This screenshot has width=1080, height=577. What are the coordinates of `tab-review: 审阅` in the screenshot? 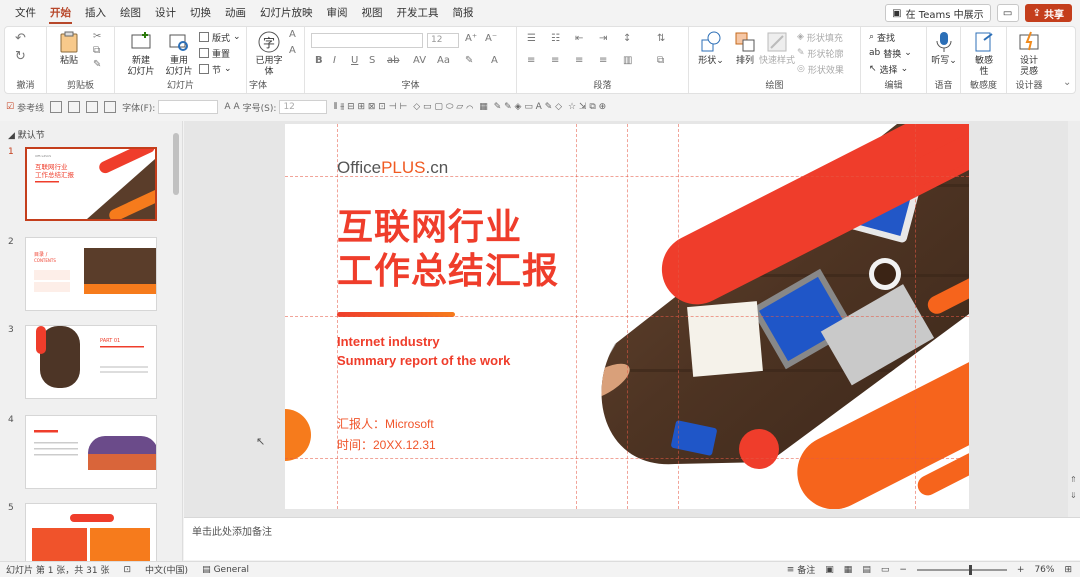 It's located at (337, 13).